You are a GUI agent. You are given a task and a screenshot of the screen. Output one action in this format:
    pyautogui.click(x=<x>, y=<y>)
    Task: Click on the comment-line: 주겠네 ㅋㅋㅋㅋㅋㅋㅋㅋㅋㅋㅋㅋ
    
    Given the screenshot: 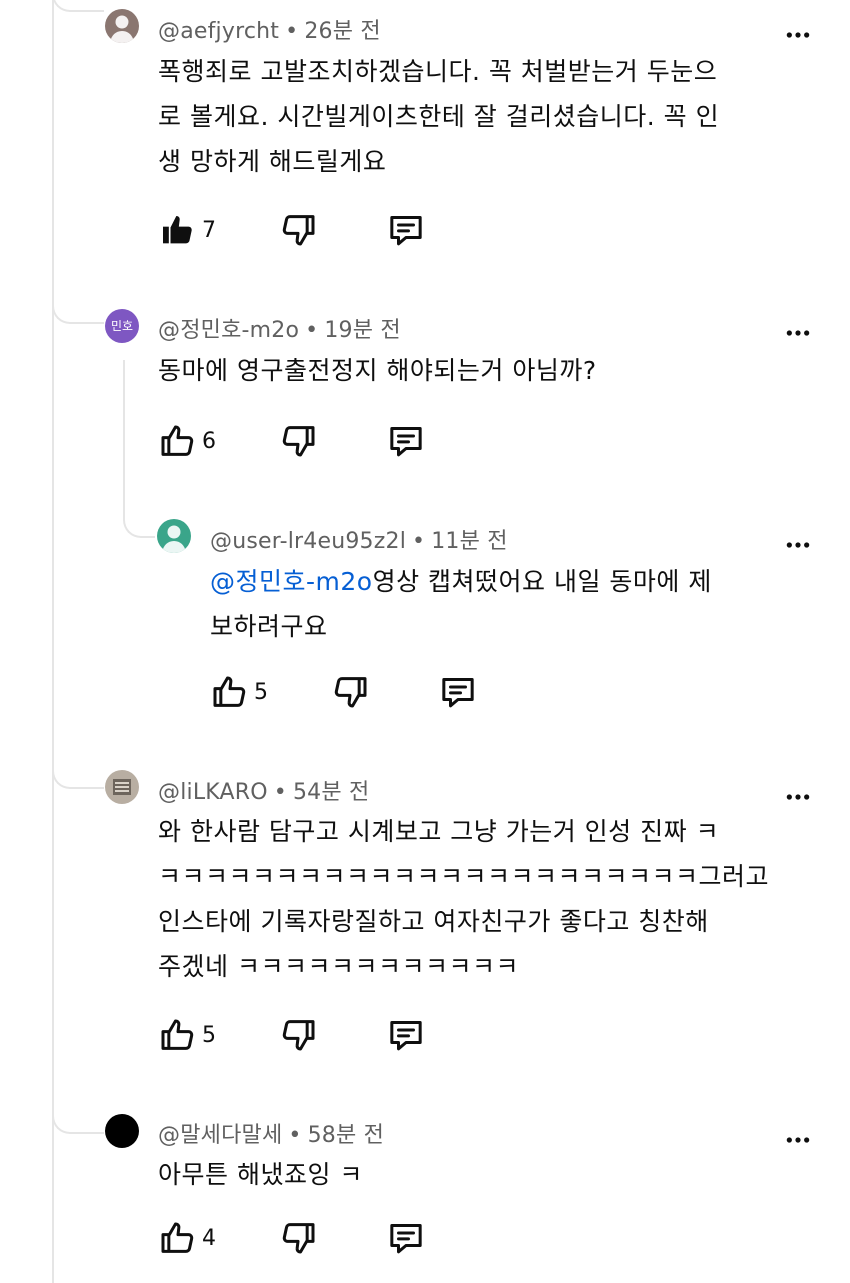 What is the action you would take?
    pyautogui.click(x=338, y=966)
    